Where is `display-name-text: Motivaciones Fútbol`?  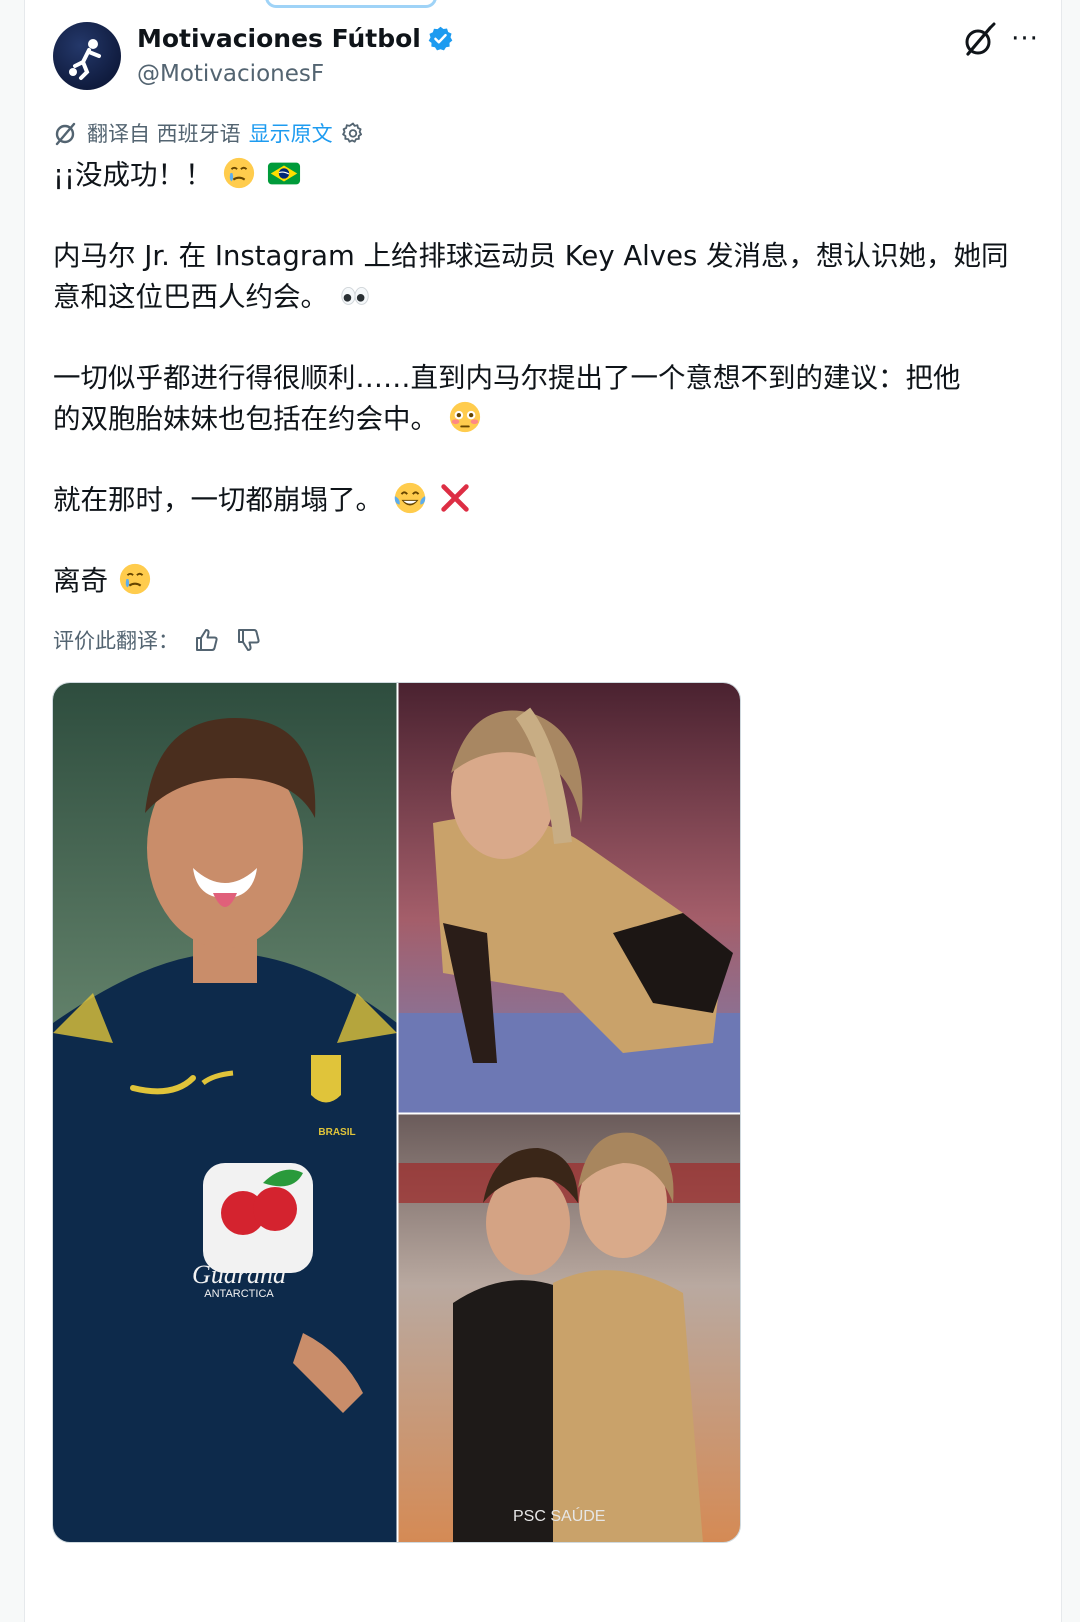 display-name-text: Motivaciones Fútbol is located at coordinates (279, 38).